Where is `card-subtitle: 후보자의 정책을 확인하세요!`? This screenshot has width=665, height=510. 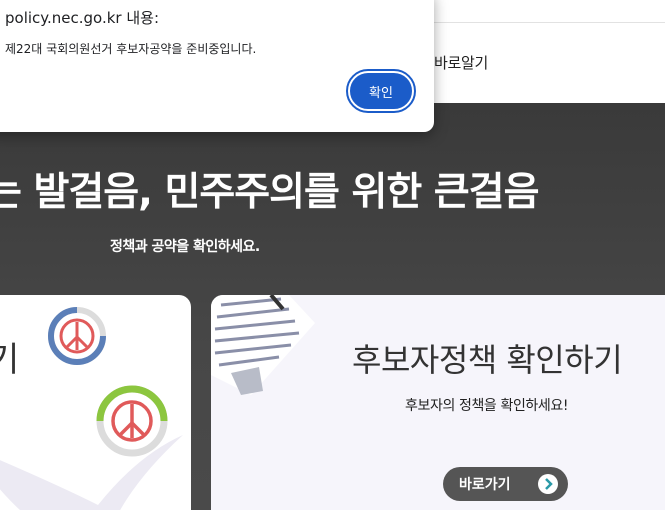 card-subtitle: 후보자의 정책을 확인하세요! is located at coordinates (487, 406).